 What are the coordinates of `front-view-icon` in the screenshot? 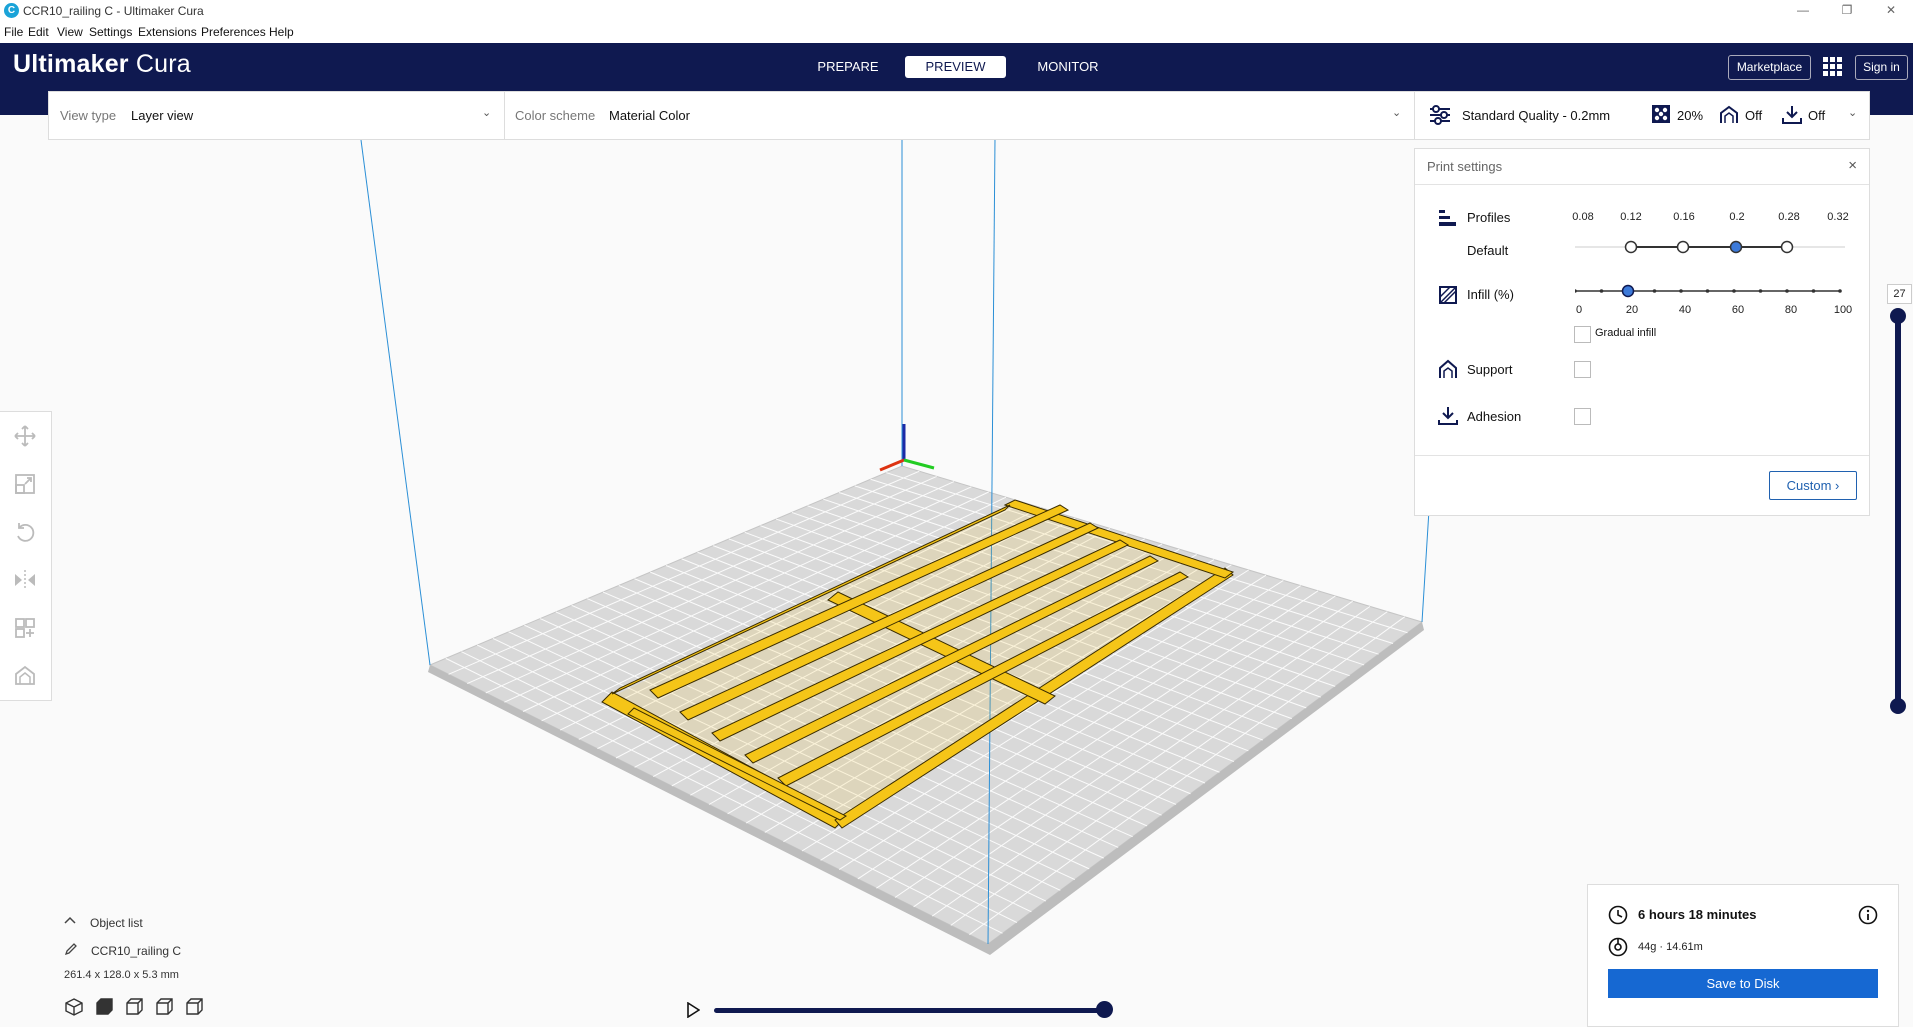 It's located at (104, 1007).